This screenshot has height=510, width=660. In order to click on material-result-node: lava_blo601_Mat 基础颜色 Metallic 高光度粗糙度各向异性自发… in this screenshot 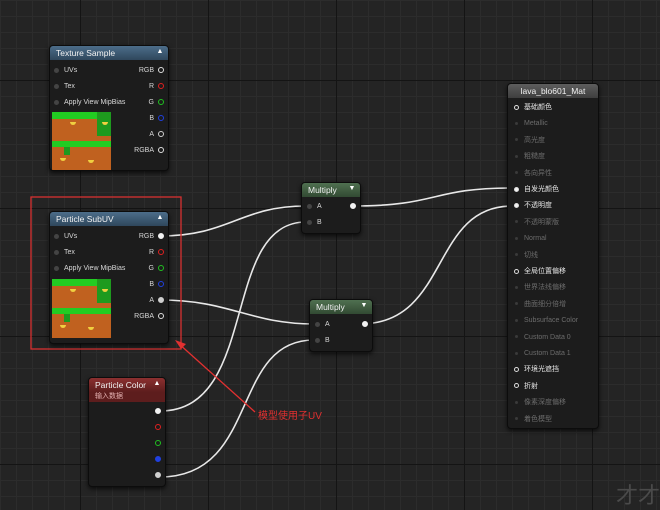, I will do `click(553, 256)`.